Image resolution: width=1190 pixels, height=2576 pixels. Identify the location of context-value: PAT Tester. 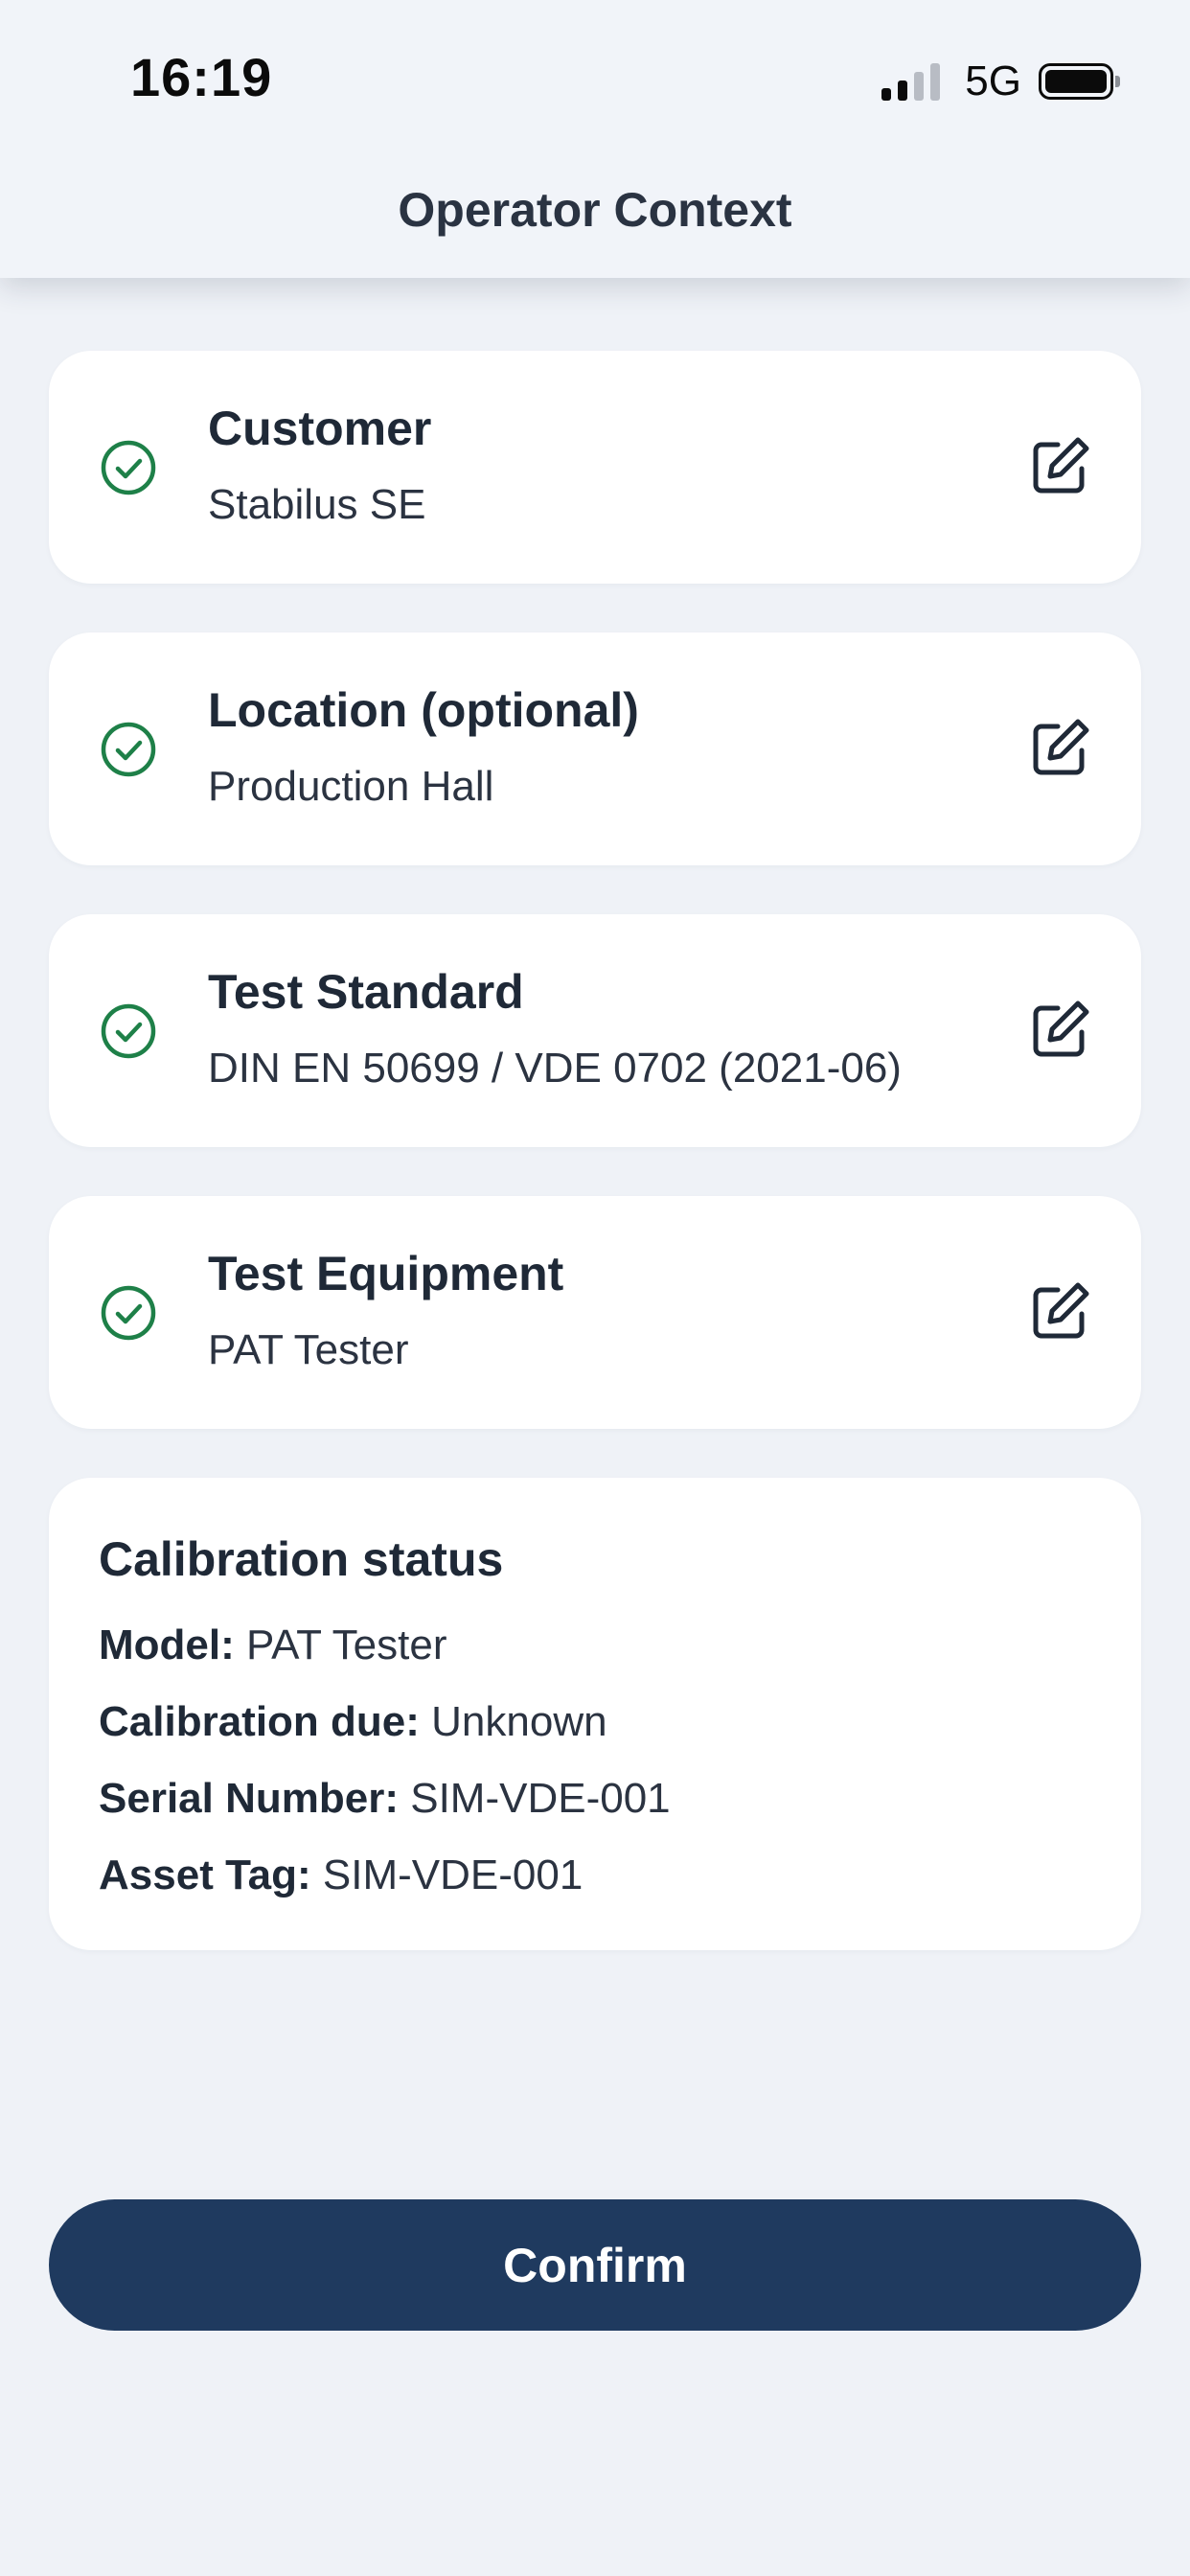
(309, 1349).